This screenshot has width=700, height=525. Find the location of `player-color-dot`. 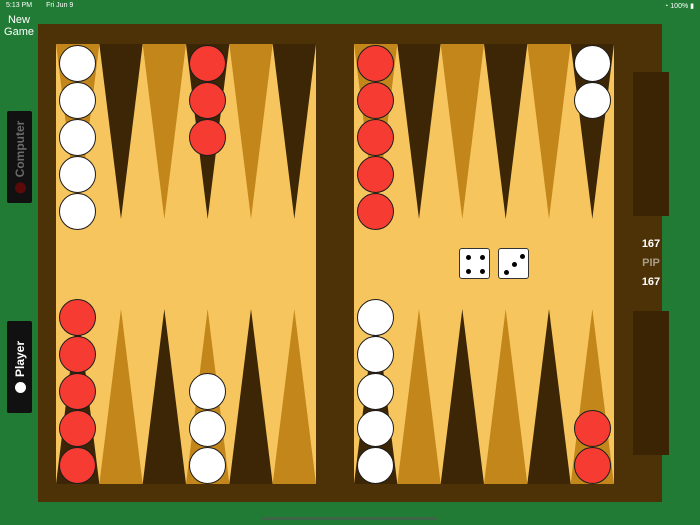

player-color-dot is located at coordinates (19, 388).